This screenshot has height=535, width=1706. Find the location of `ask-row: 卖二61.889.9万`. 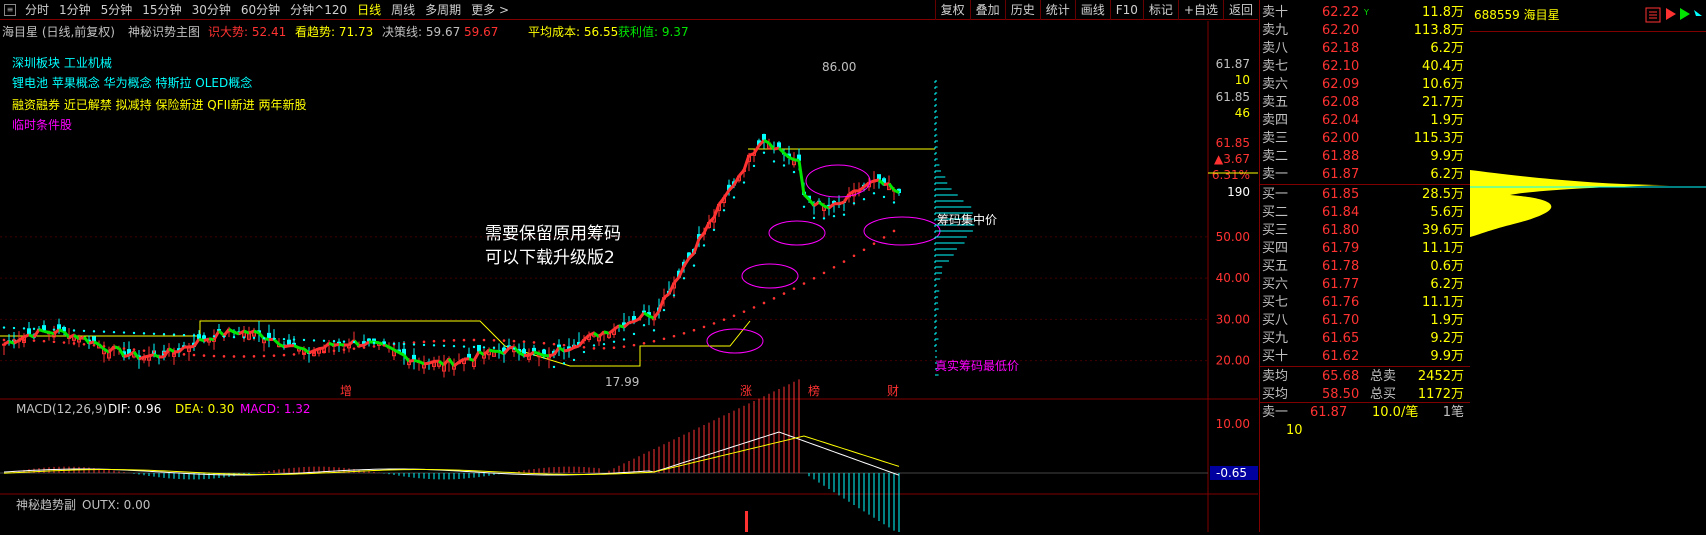

ask-row: 卖二61.889.9万 is located at coordinates (1365, 157).